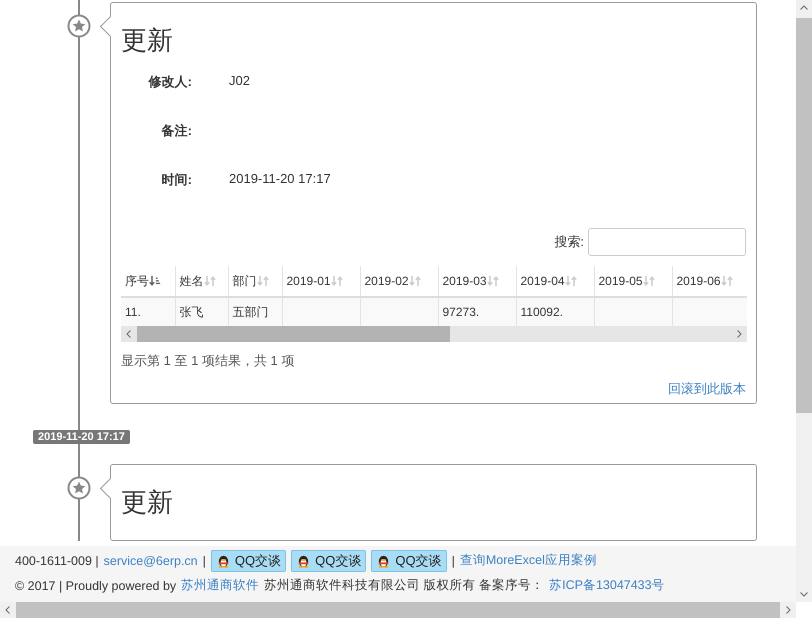 This screenshot has height=618, width=812. Describe the element at coordinates (280, 178) in the screenshot. I see `field-value: 2019-11-20 17:17` at that location.